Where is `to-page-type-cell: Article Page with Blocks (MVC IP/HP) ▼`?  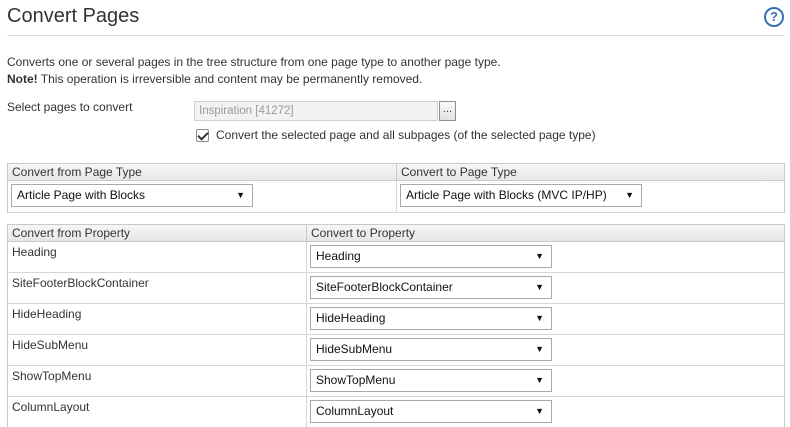
to-page-type-cell: Article Page with Blocks (MVC IP/HP) ▼ is located at coordinates (590, 196).